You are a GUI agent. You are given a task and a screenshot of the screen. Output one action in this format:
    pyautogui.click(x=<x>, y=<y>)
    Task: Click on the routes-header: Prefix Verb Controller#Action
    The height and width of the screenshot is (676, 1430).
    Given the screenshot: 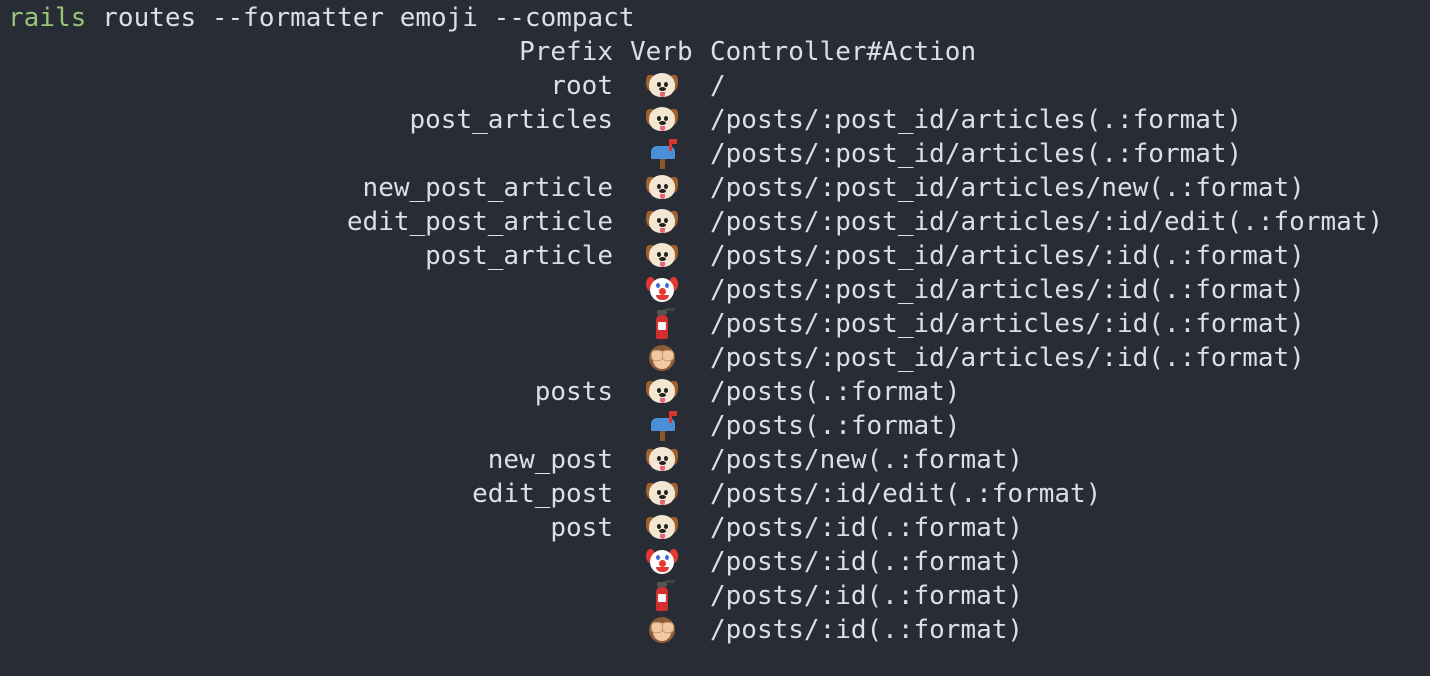 What is the action you would take?
    pyautogui.click(x=719, y=52)
    